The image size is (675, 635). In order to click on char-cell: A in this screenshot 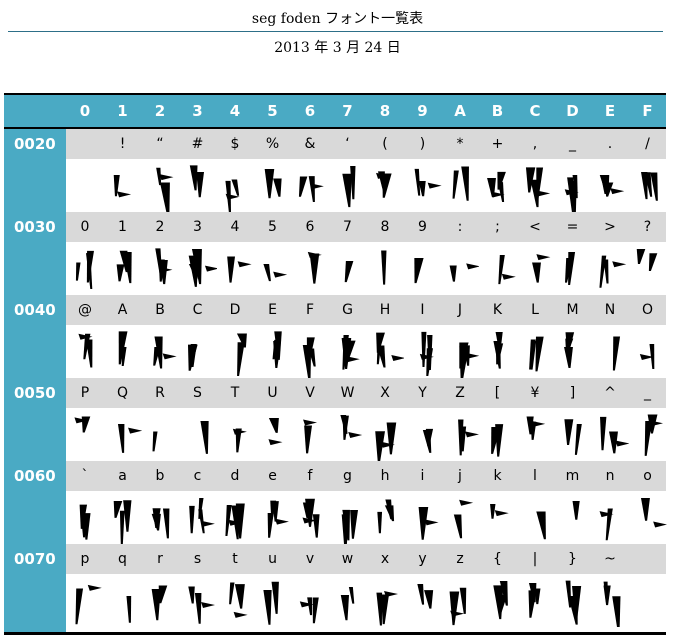, I will do `click(122, 310)`.